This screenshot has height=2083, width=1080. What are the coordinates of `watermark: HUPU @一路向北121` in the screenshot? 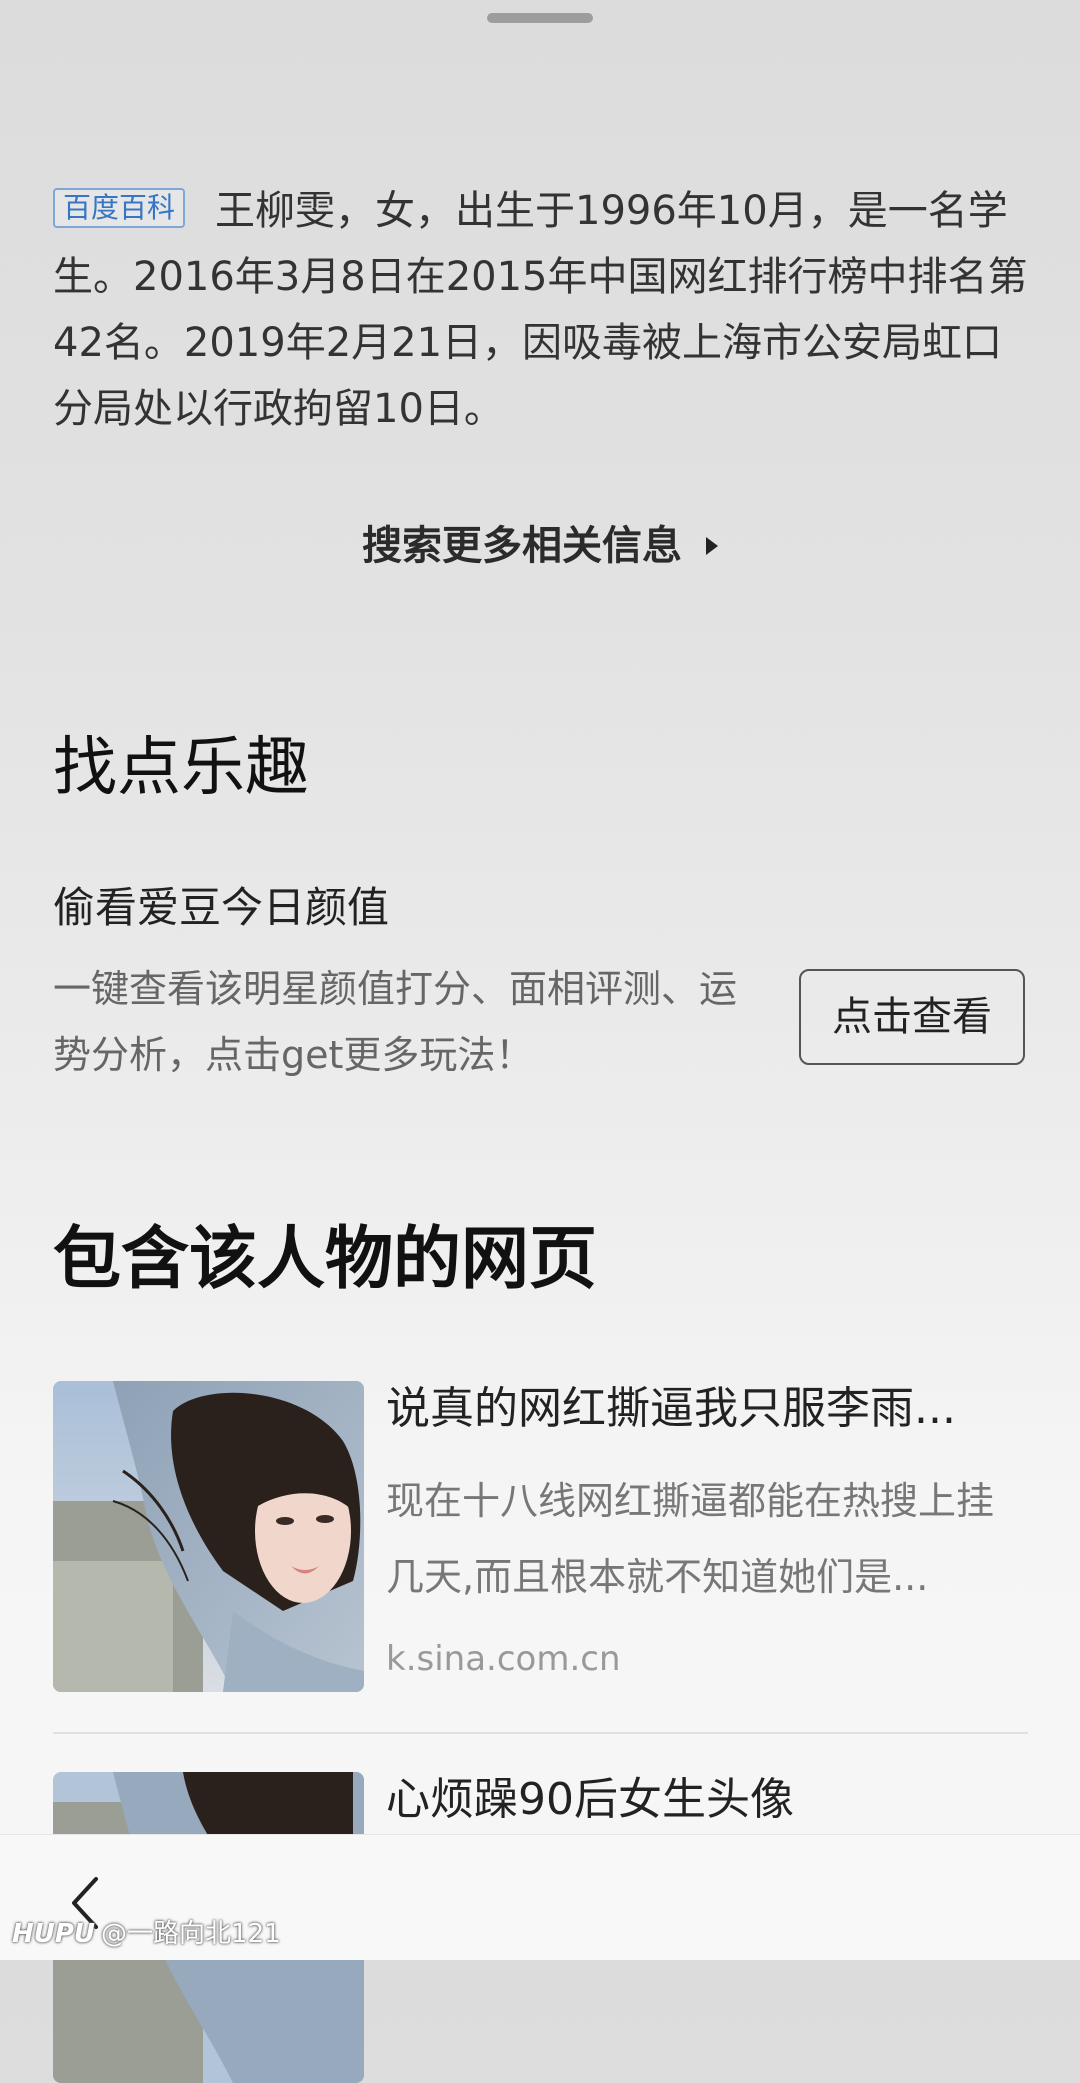 It's located at (146, 1934).